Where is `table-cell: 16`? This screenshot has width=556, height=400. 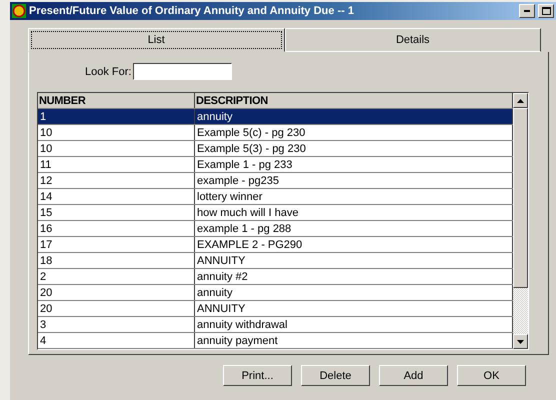 table-cell: 16 is located at coordinates (116, 228).